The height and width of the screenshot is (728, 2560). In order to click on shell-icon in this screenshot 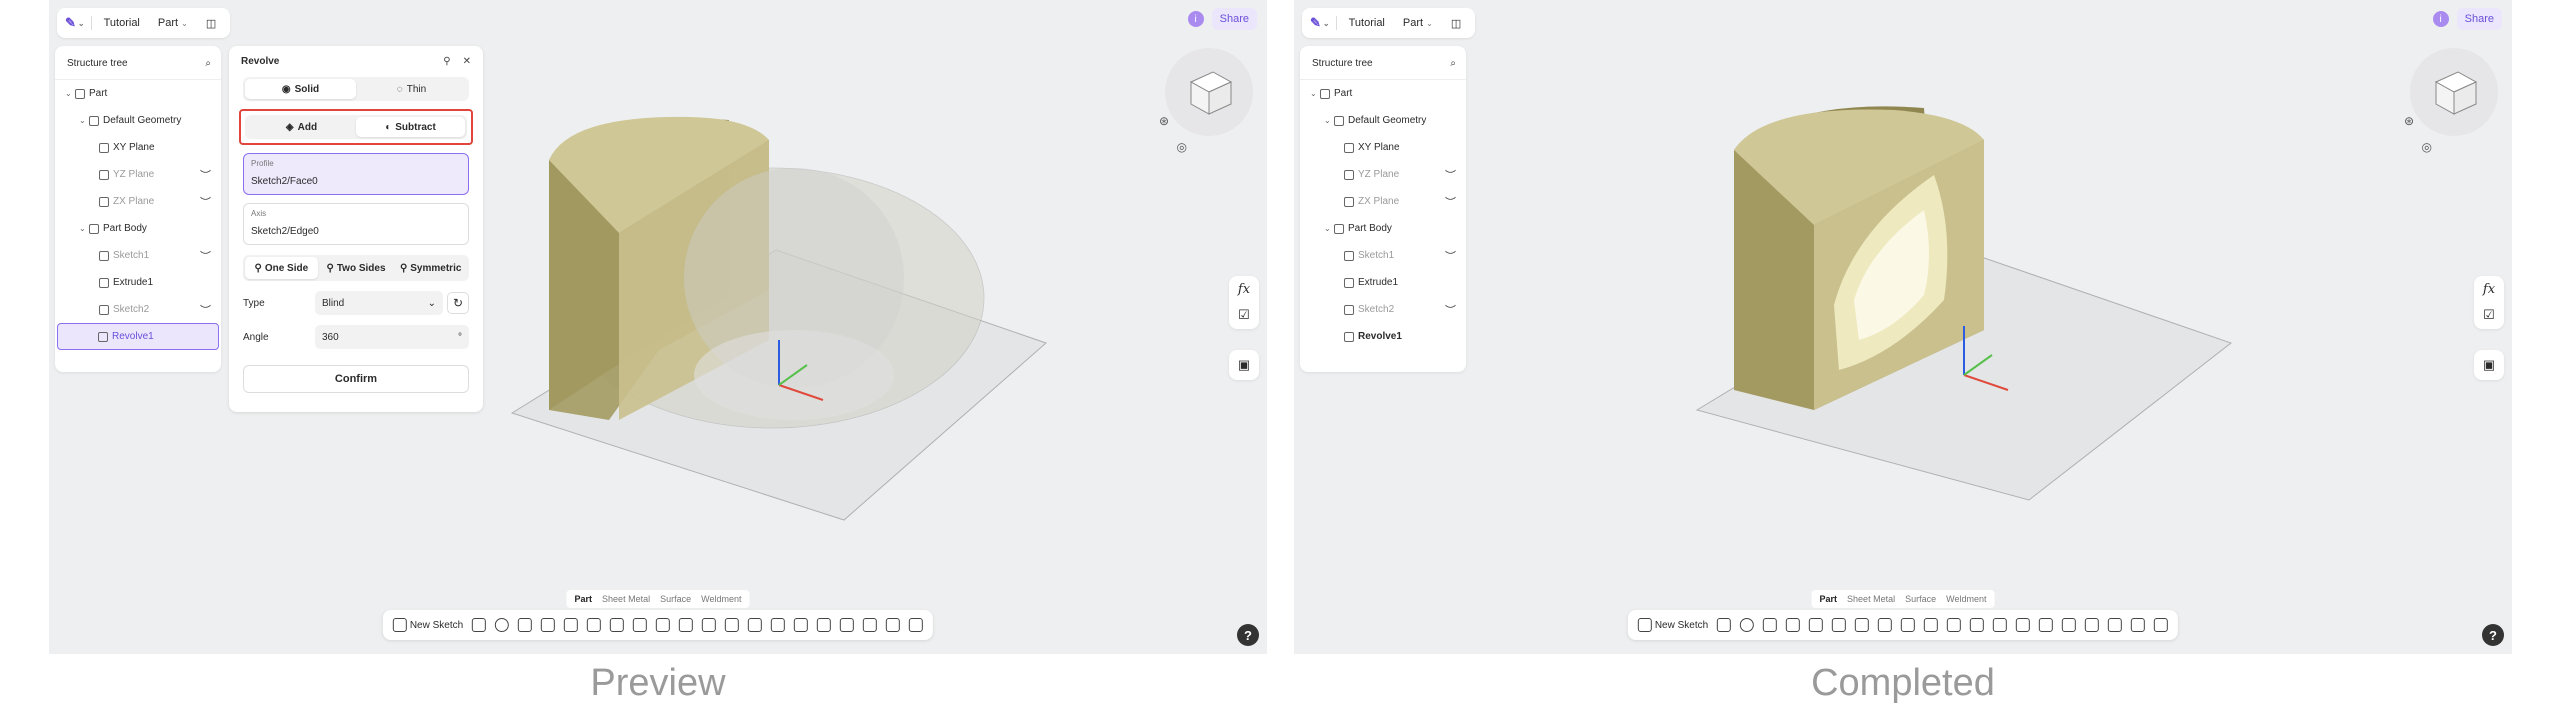, I will do `click(1931, 625)`.